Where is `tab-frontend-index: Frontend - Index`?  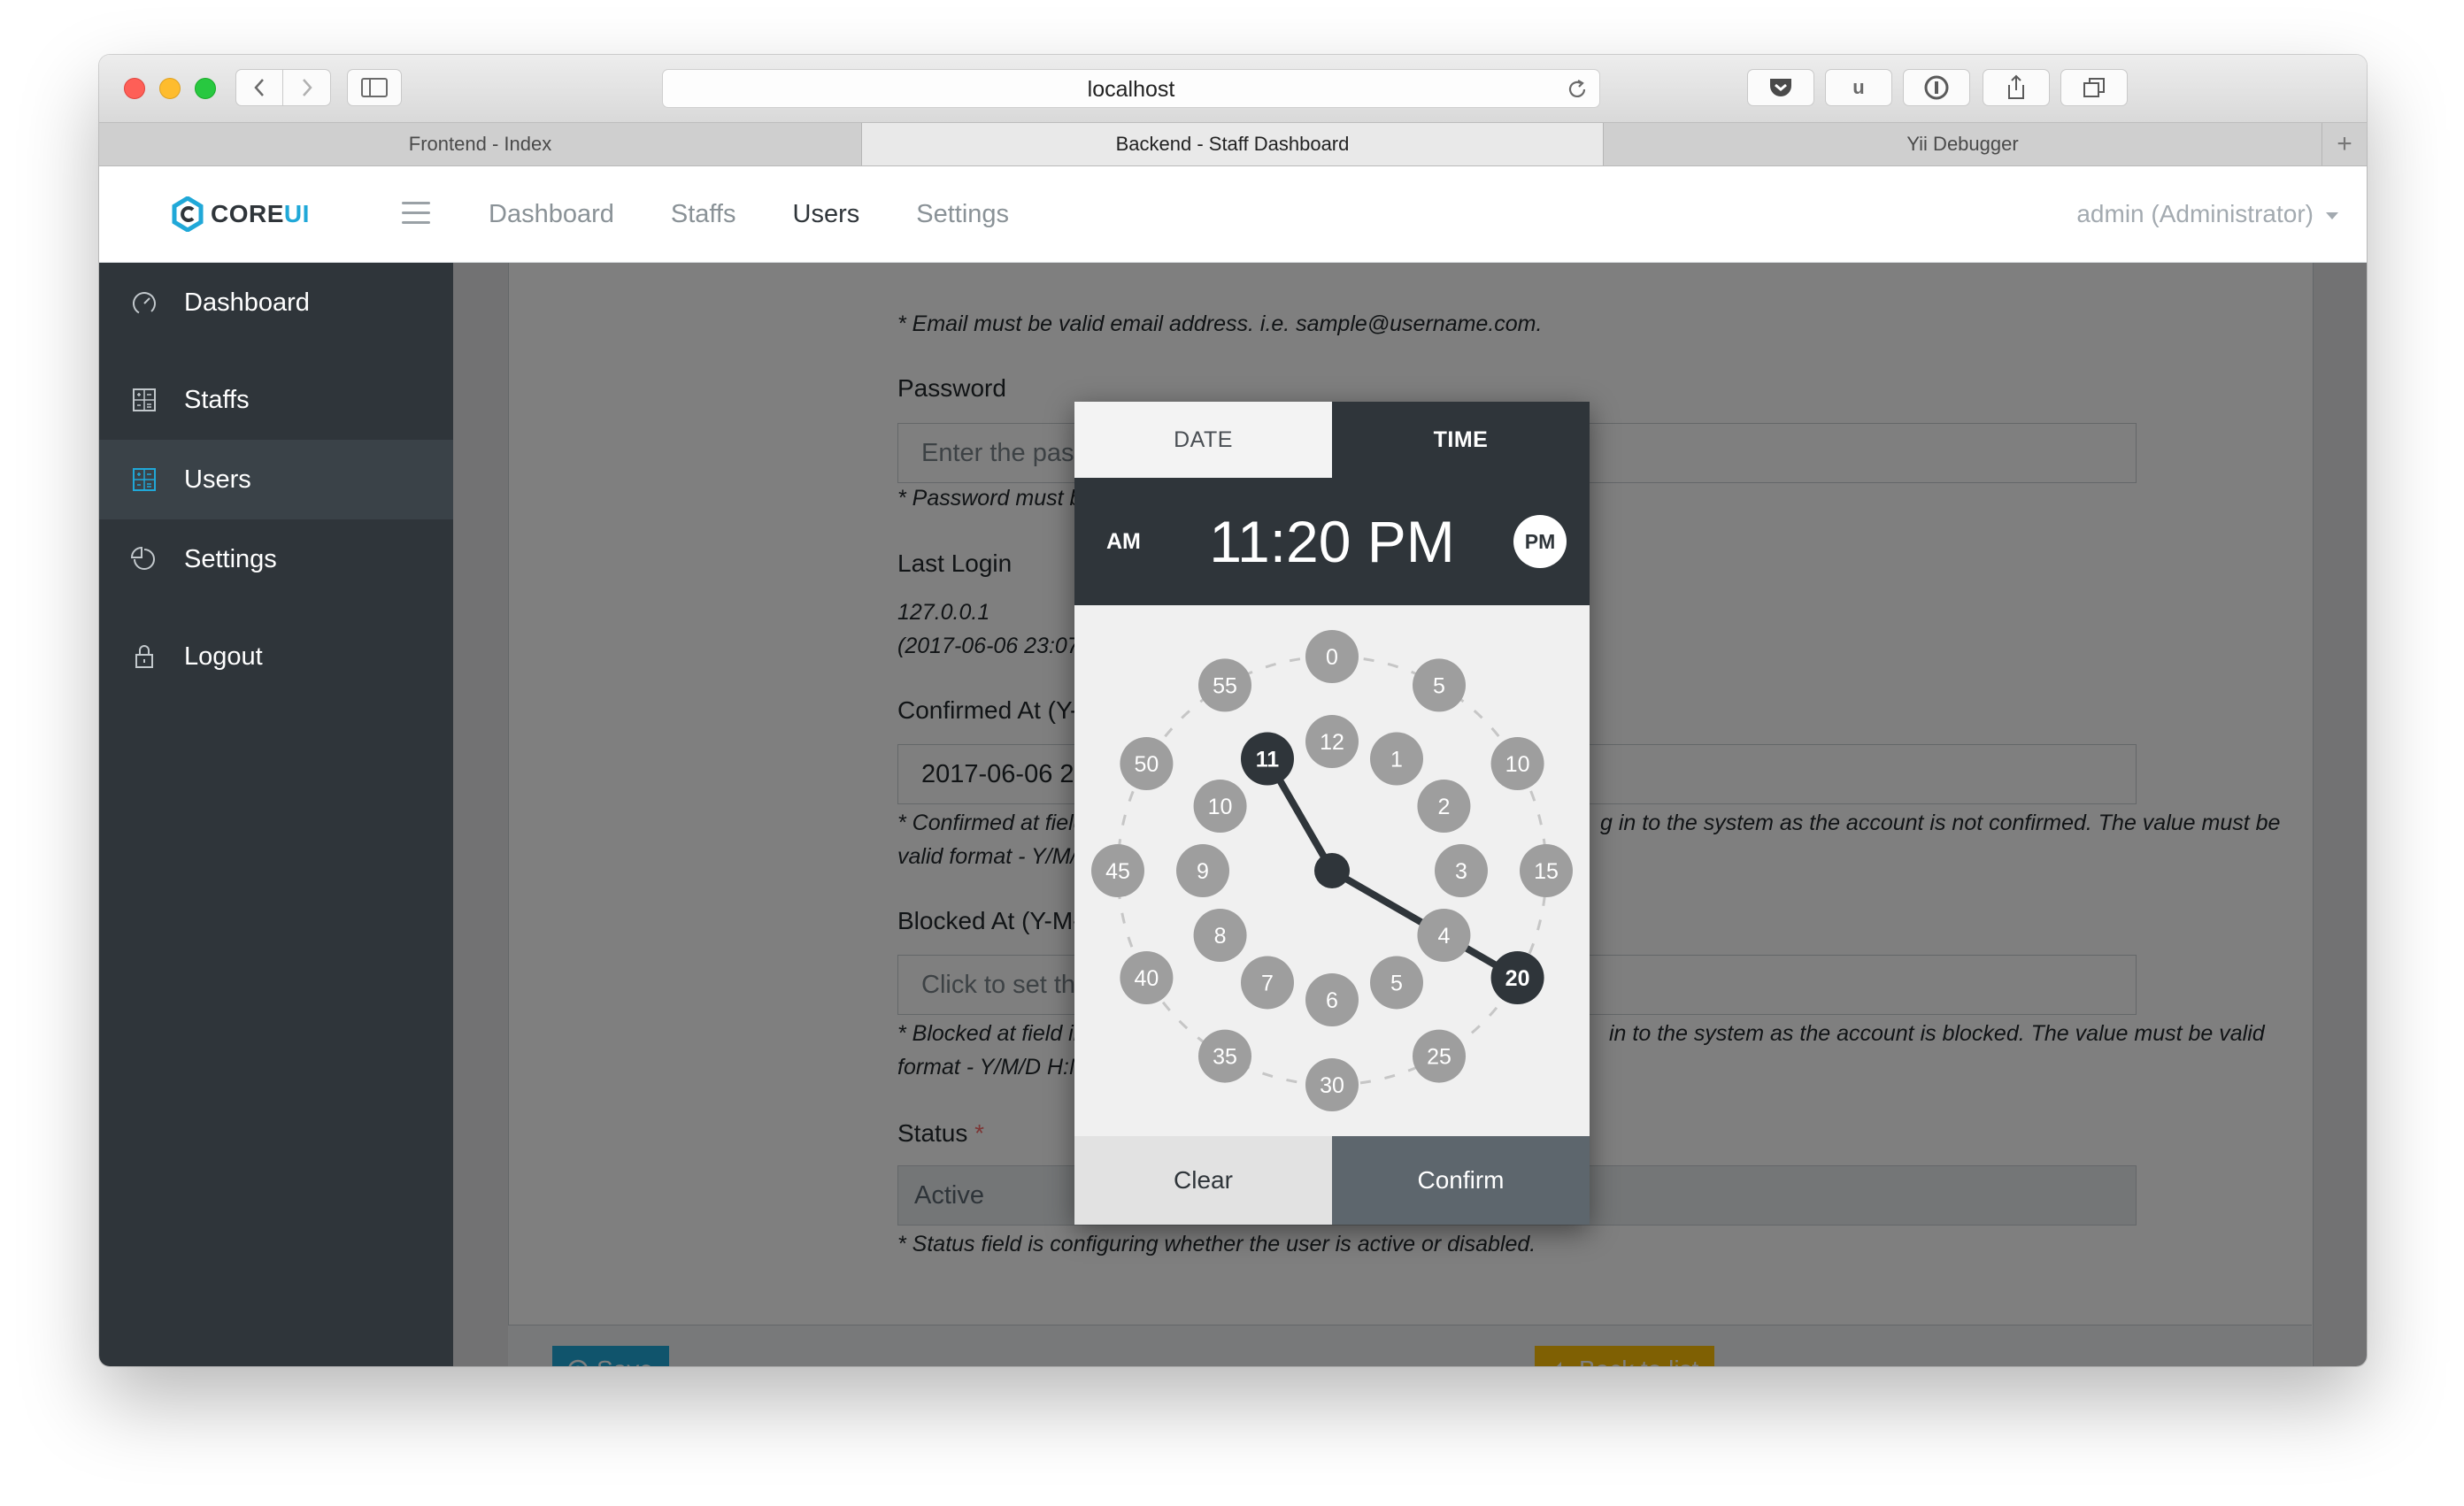 tab-frontend-index: Frontend - Index is located at coordinates (480, 144).